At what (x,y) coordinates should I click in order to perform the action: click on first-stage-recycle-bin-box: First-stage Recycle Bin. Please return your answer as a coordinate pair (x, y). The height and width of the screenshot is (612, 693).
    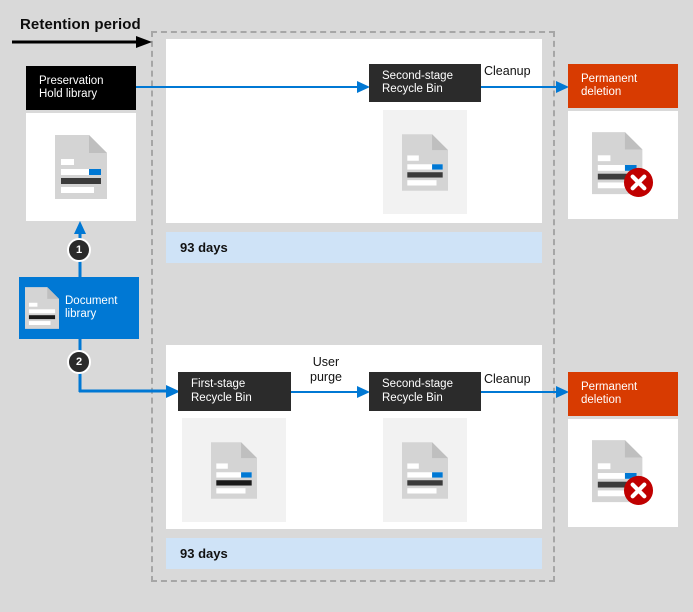
    Looking at the image, I should click on (234, 391).